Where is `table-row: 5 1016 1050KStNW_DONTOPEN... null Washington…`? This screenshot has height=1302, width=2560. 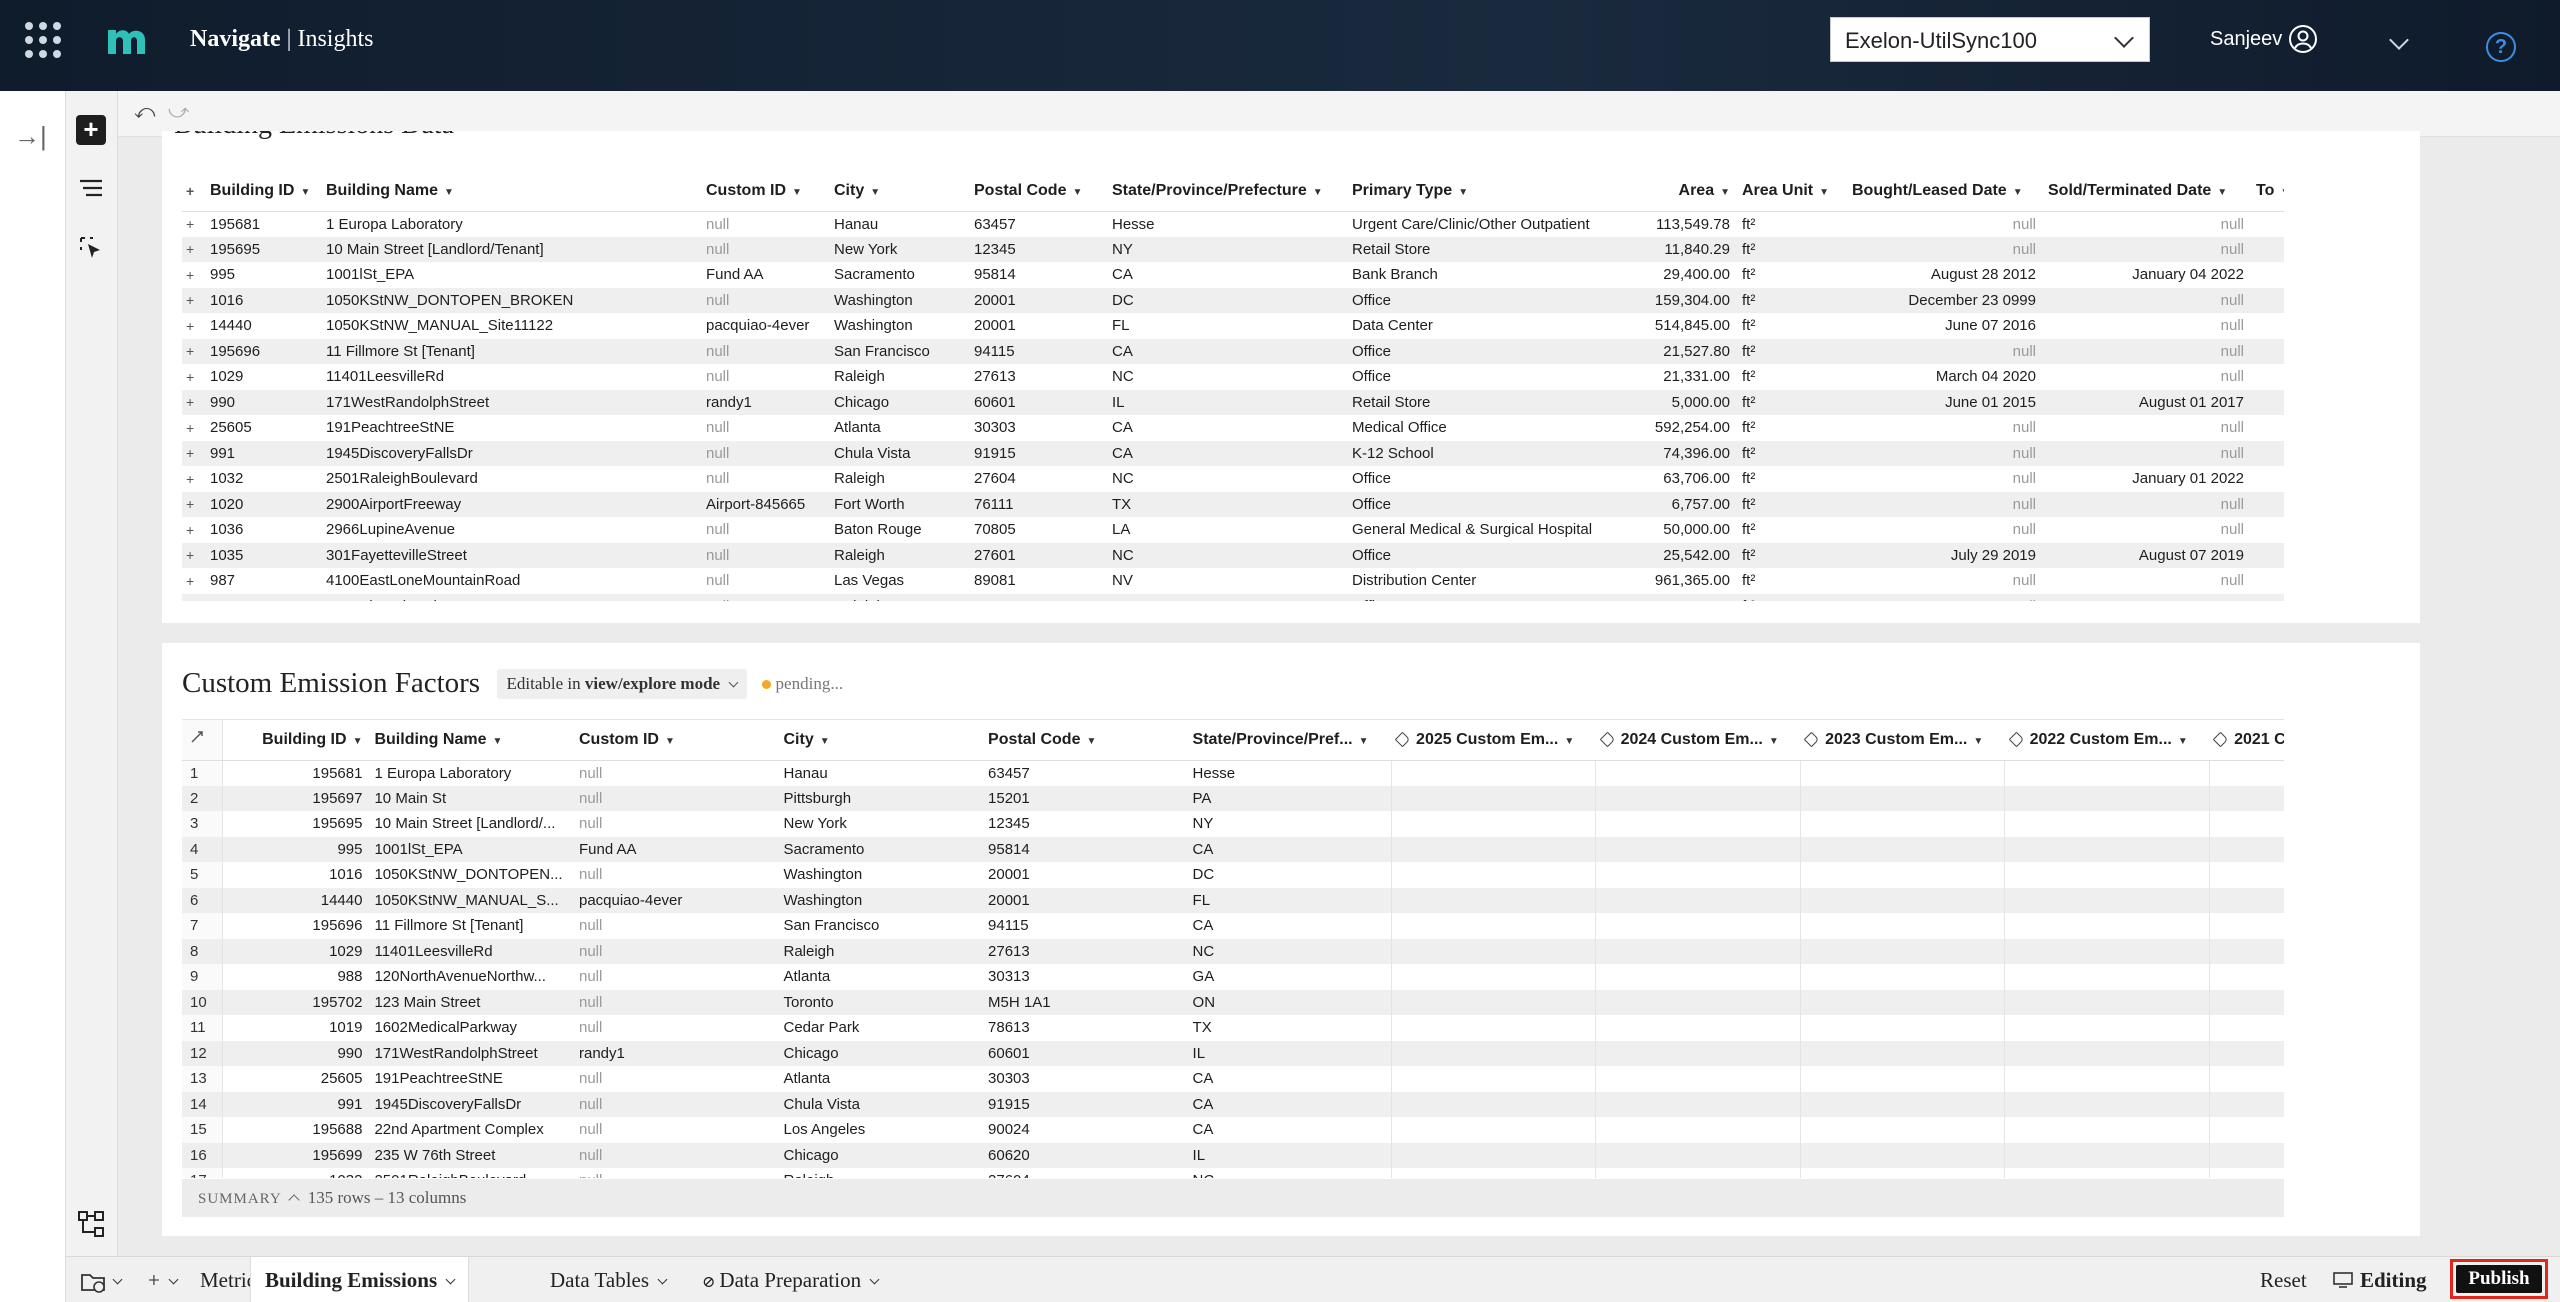 table-row: 5 1016 1050KStNW_DONTOPEN... null Washington… is located at coordinates (1233, 875).